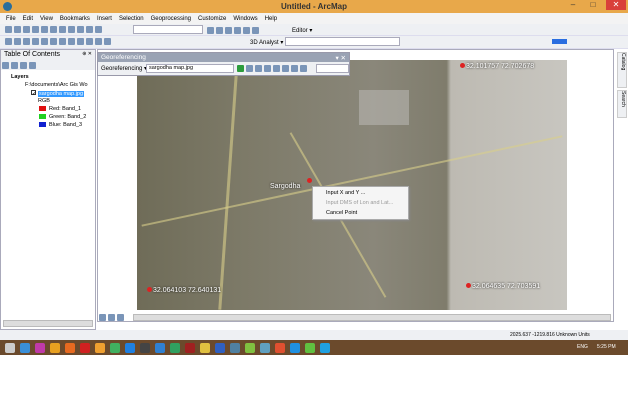 Image resolution: width=628 pixels, height=417 pixels. I want to click on menu-file: File, so click(11, 19).